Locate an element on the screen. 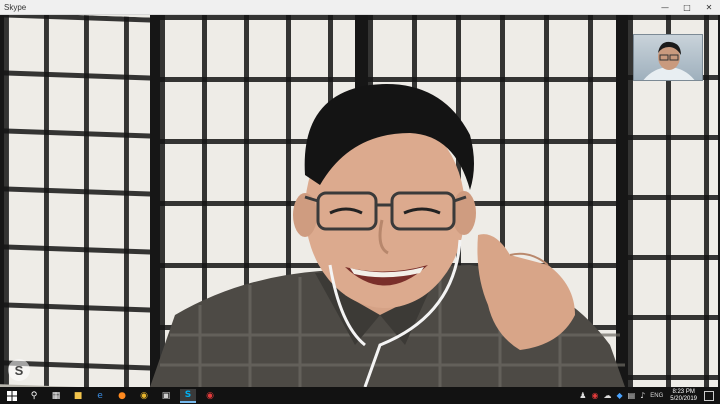 This screenshot has width=720, height=404. task-view-icon: ▦ is located at coordinates (56, 396).